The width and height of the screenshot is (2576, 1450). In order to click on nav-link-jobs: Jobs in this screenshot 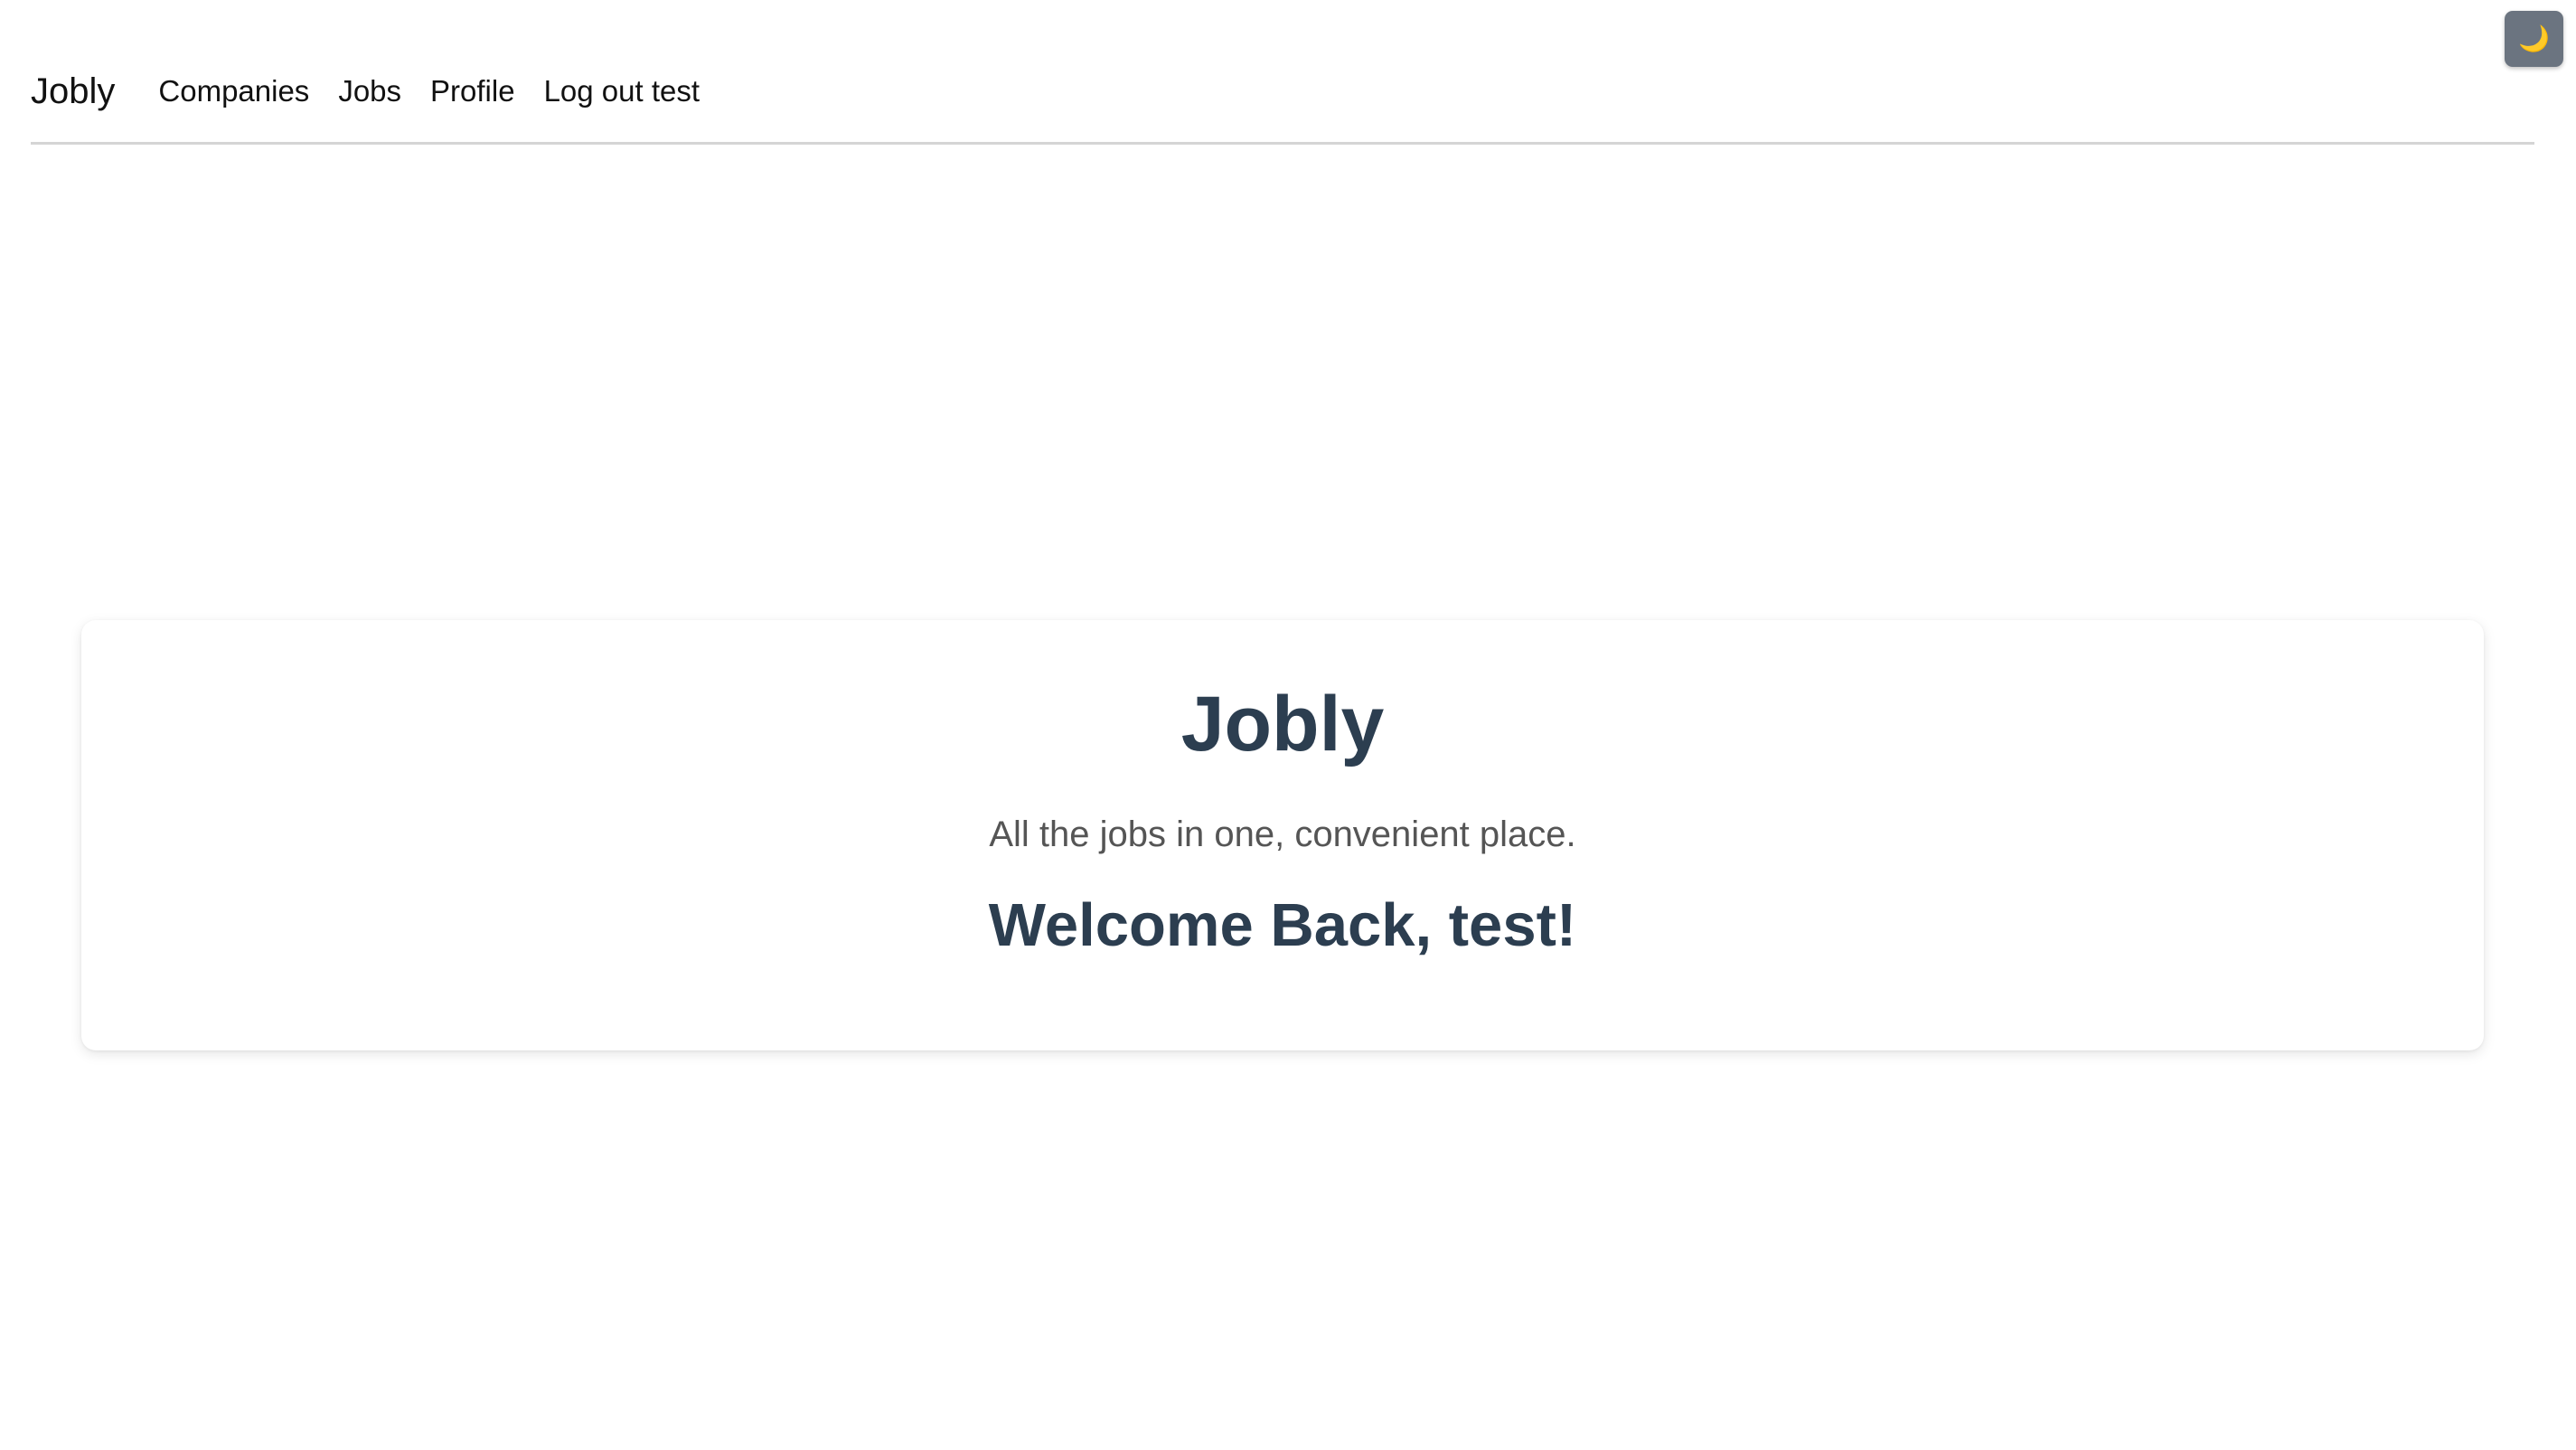, I will do `click(370, 91)`.